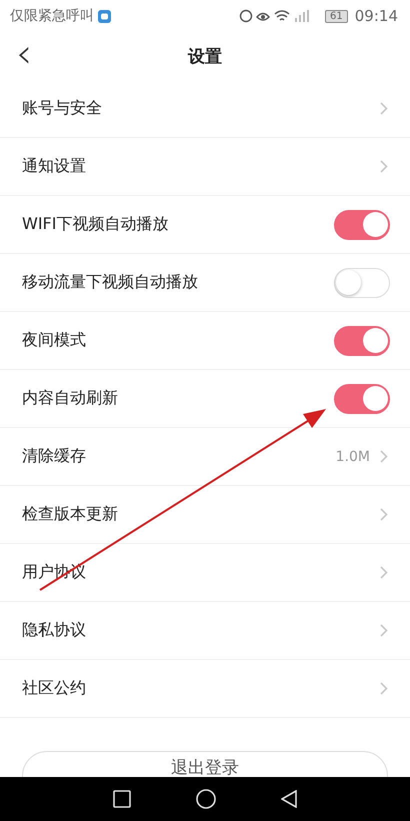  Describe the element at coordinates (205, 109) in the screenshot. I see `settings-row: 账号与安全` at that location.